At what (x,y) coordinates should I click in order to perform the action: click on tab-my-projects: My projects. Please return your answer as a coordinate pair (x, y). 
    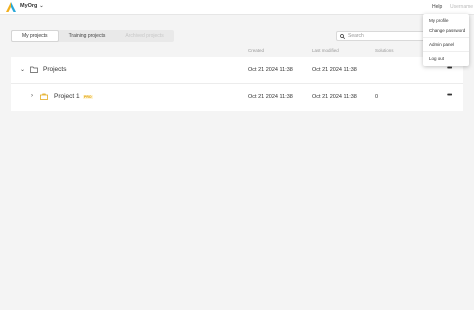
    Looking at the image, I should click on (35, 36).